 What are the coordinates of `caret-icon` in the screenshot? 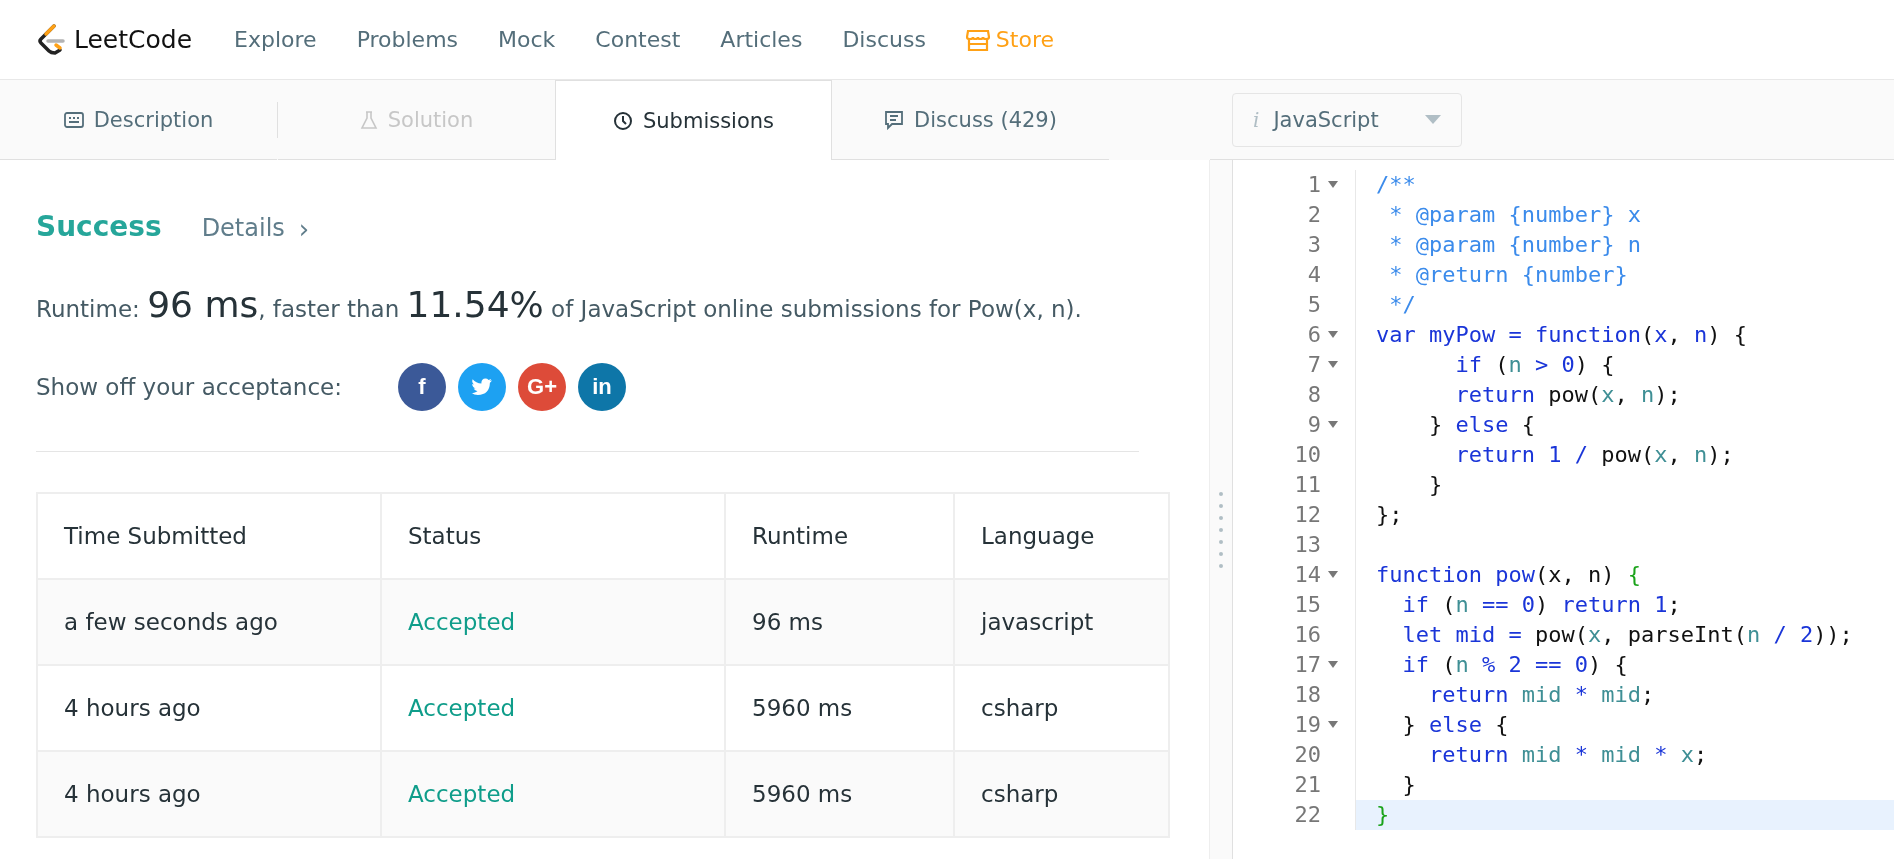 It's located at (1433, 119).